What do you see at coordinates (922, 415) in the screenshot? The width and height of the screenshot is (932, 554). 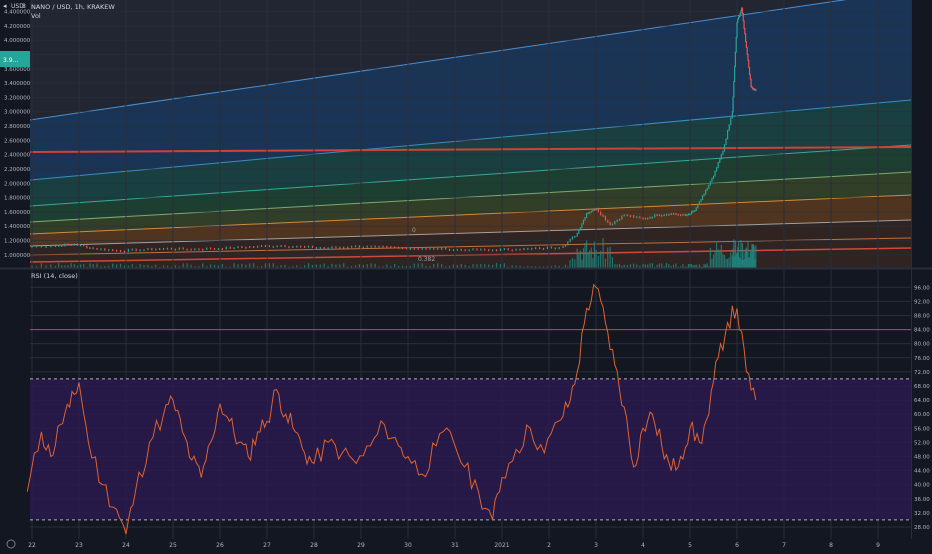 I see `rsi-tick-label: 60.00` at bounding box center [922, 415].